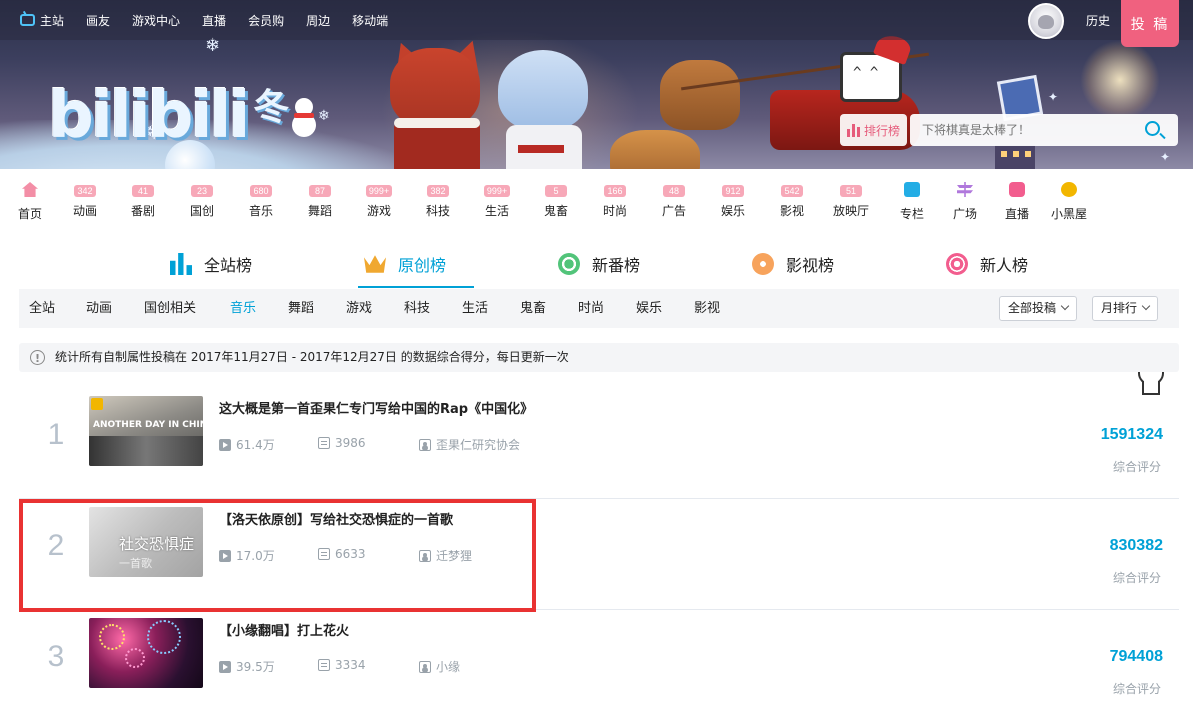 The width and height of the screenshot is (1193, 721). I want to click on sub-tab-dance: 舞蹈, so click(301, 308).